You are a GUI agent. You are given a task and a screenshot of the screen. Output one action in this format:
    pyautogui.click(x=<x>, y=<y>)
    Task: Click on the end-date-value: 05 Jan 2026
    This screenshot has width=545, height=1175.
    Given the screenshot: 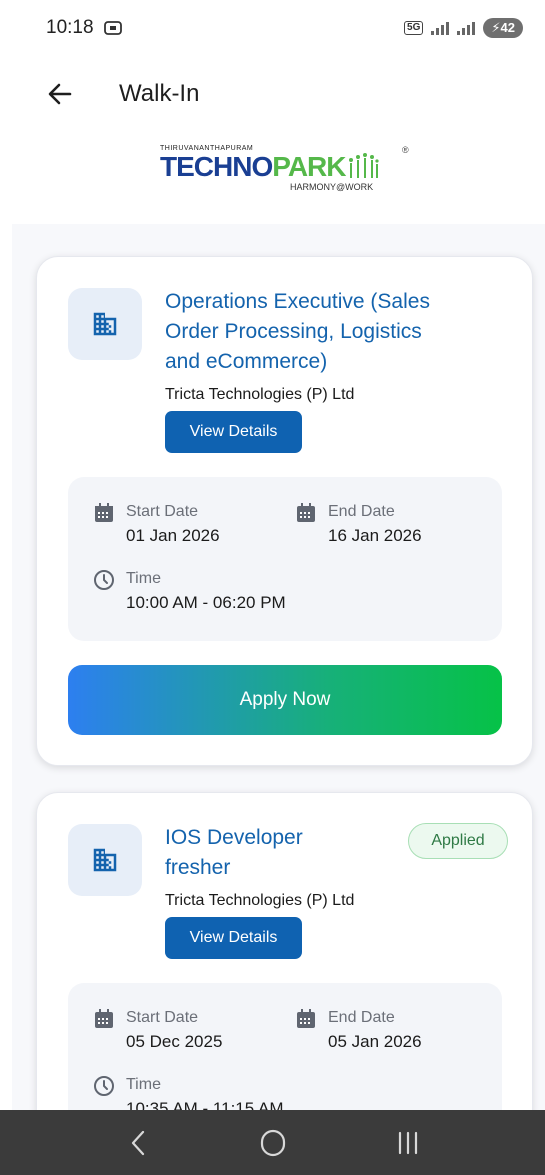 What is the action you would take?
    pyautogui.click(x=375, y=1041)
    